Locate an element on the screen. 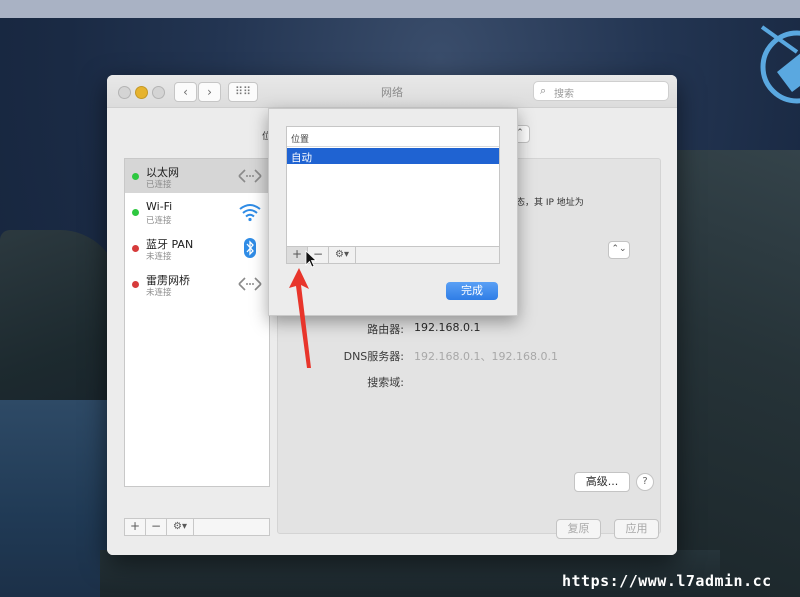  locations-column-header: 位置 is located at coordinates (393, 137).